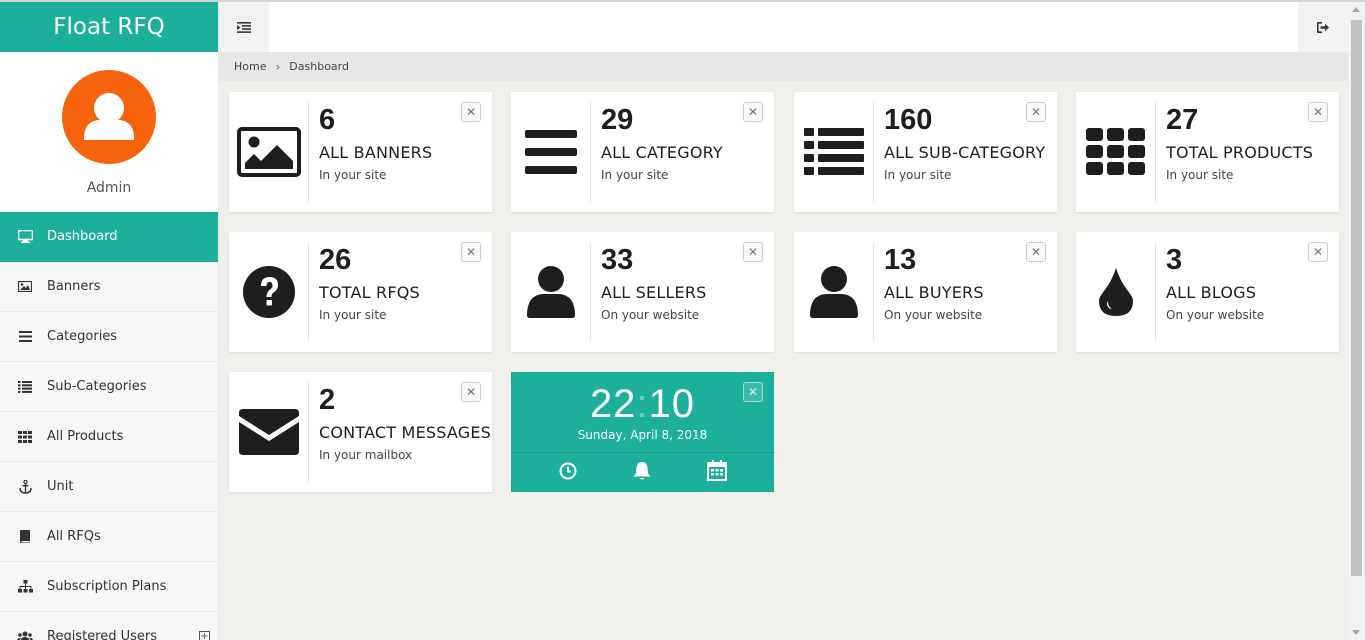 The image size is (1365, 640). Describe the element at coordinates (250, 66) in the screenshot. I see `breadcrumb-home-link: Home` at that location.